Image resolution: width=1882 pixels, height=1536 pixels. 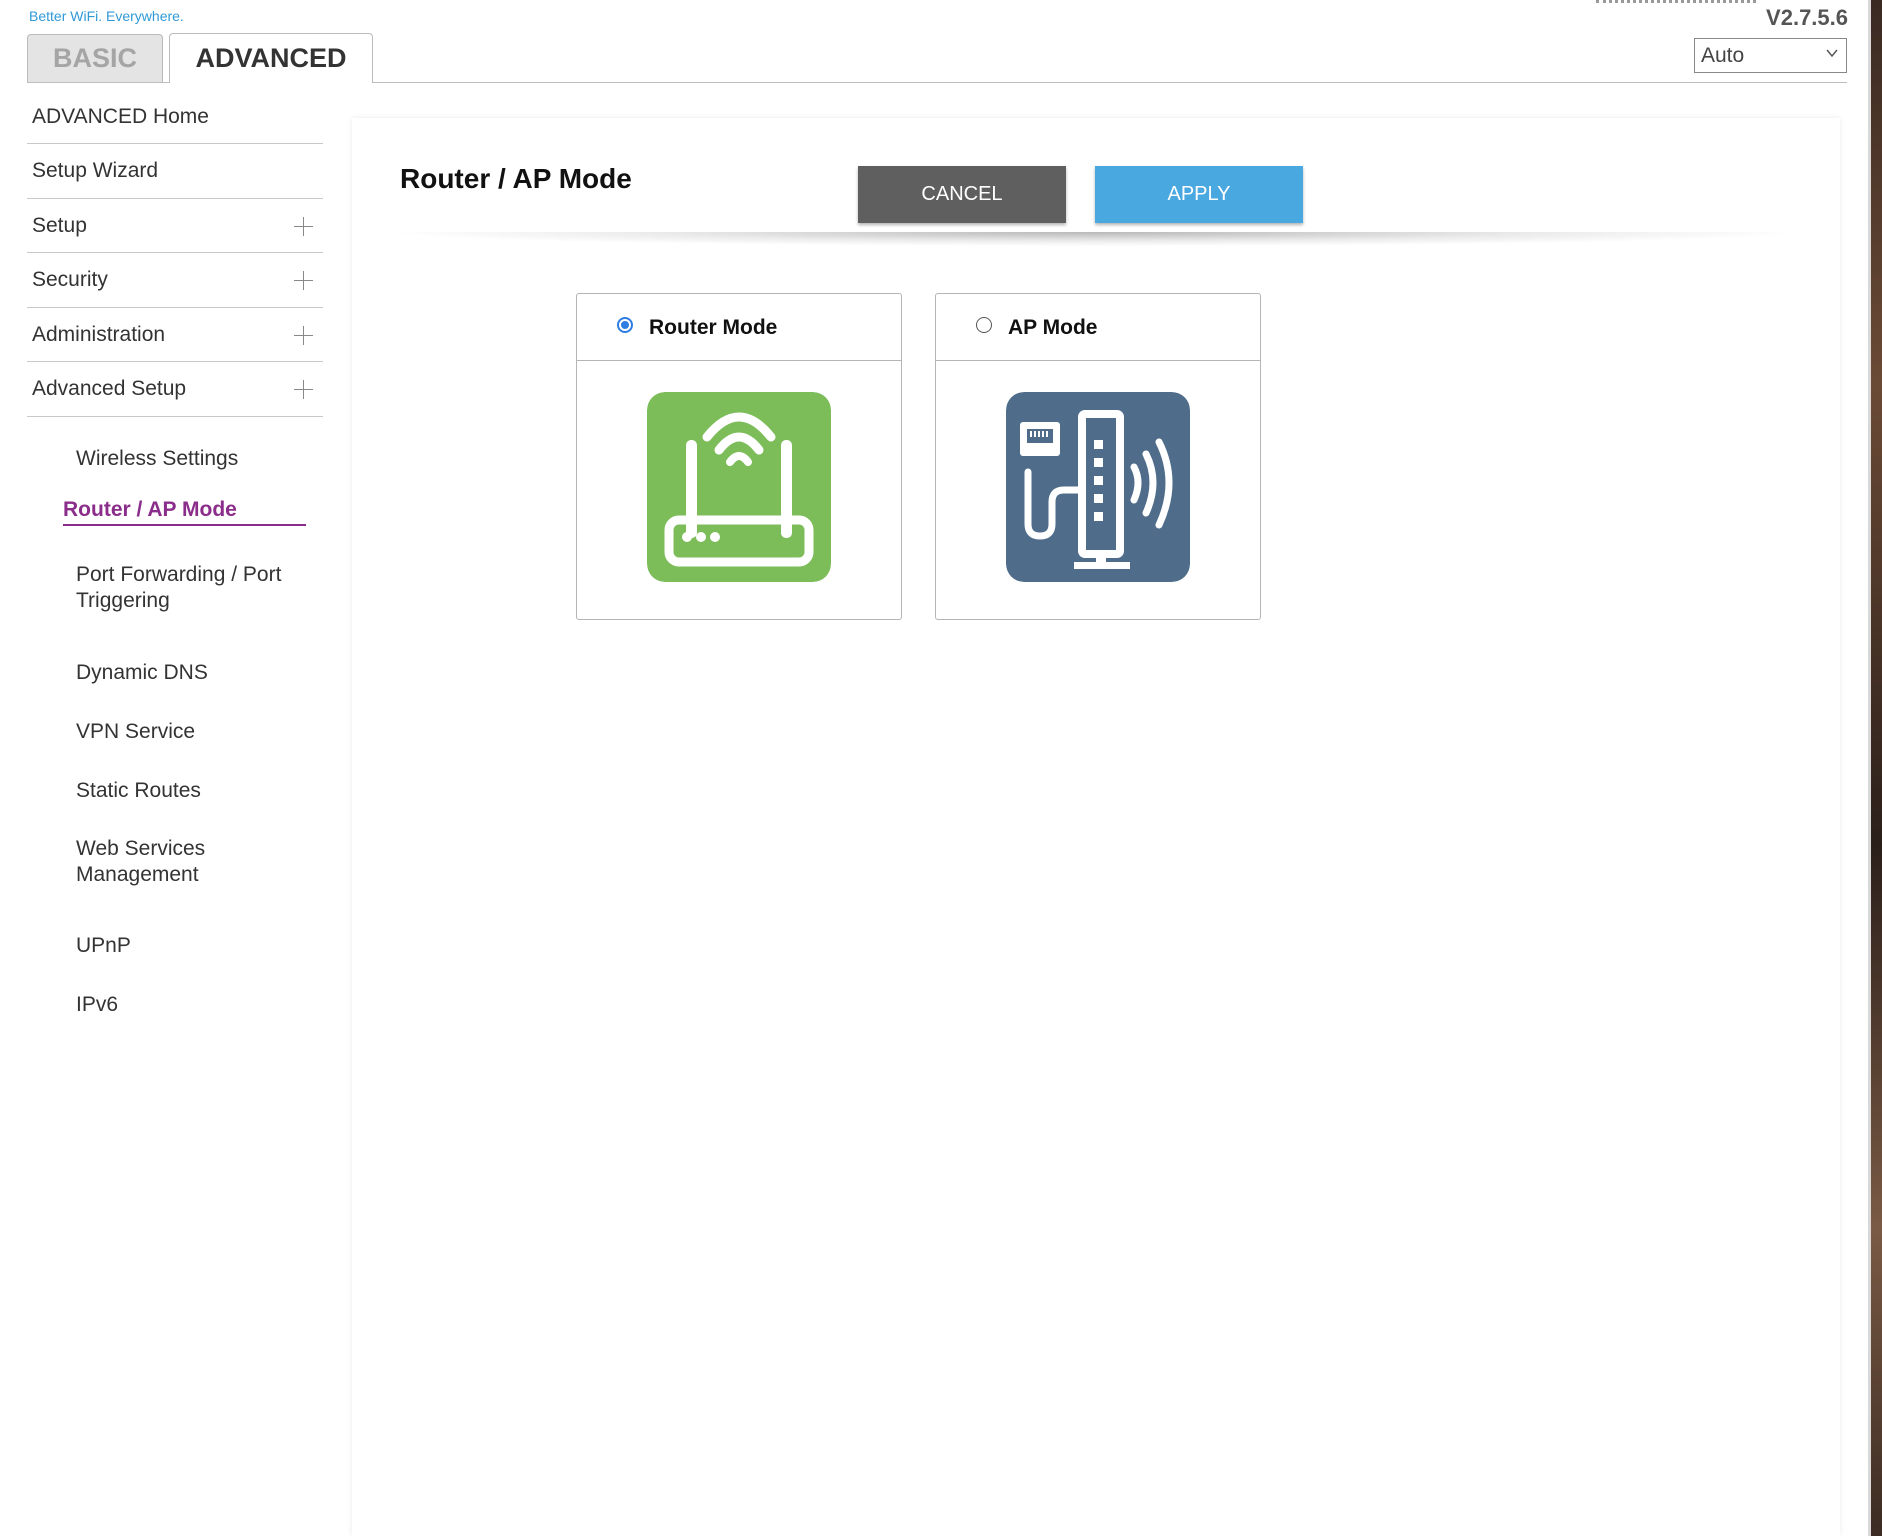 I want to click on sidebar-subitem-port-forwarding: Port Forwarding / Port Triggering, so click(x=196, y=588).